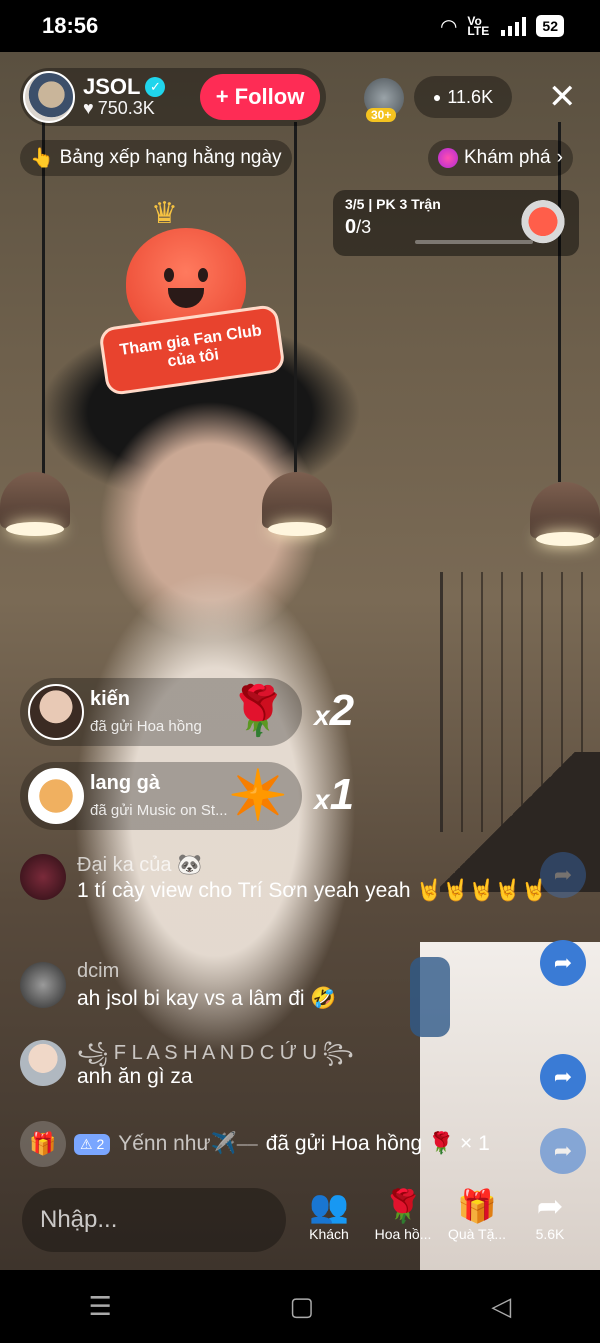 This screenshot has width=600, height=1343. What do you see at coordinates (456, 223) in the screenshot?
I see `pk-battle-panel: 3/5 | PK 3 Trận 0/3` at bounding box center [456, 223].